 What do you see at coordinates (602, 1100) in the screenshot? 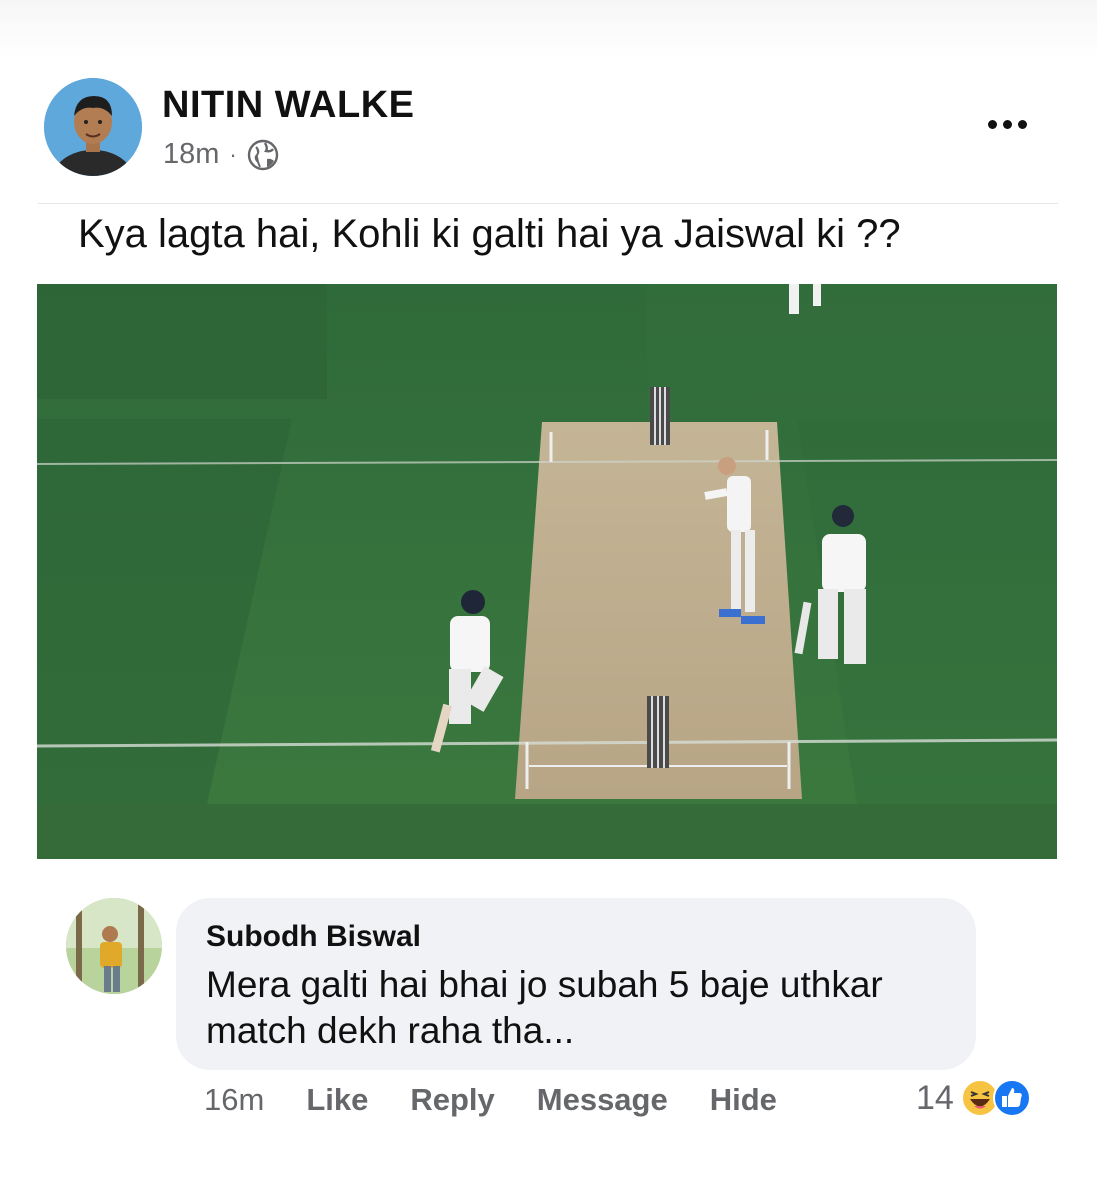
I see `message-button: Message` at bounding box center [602, 1100].